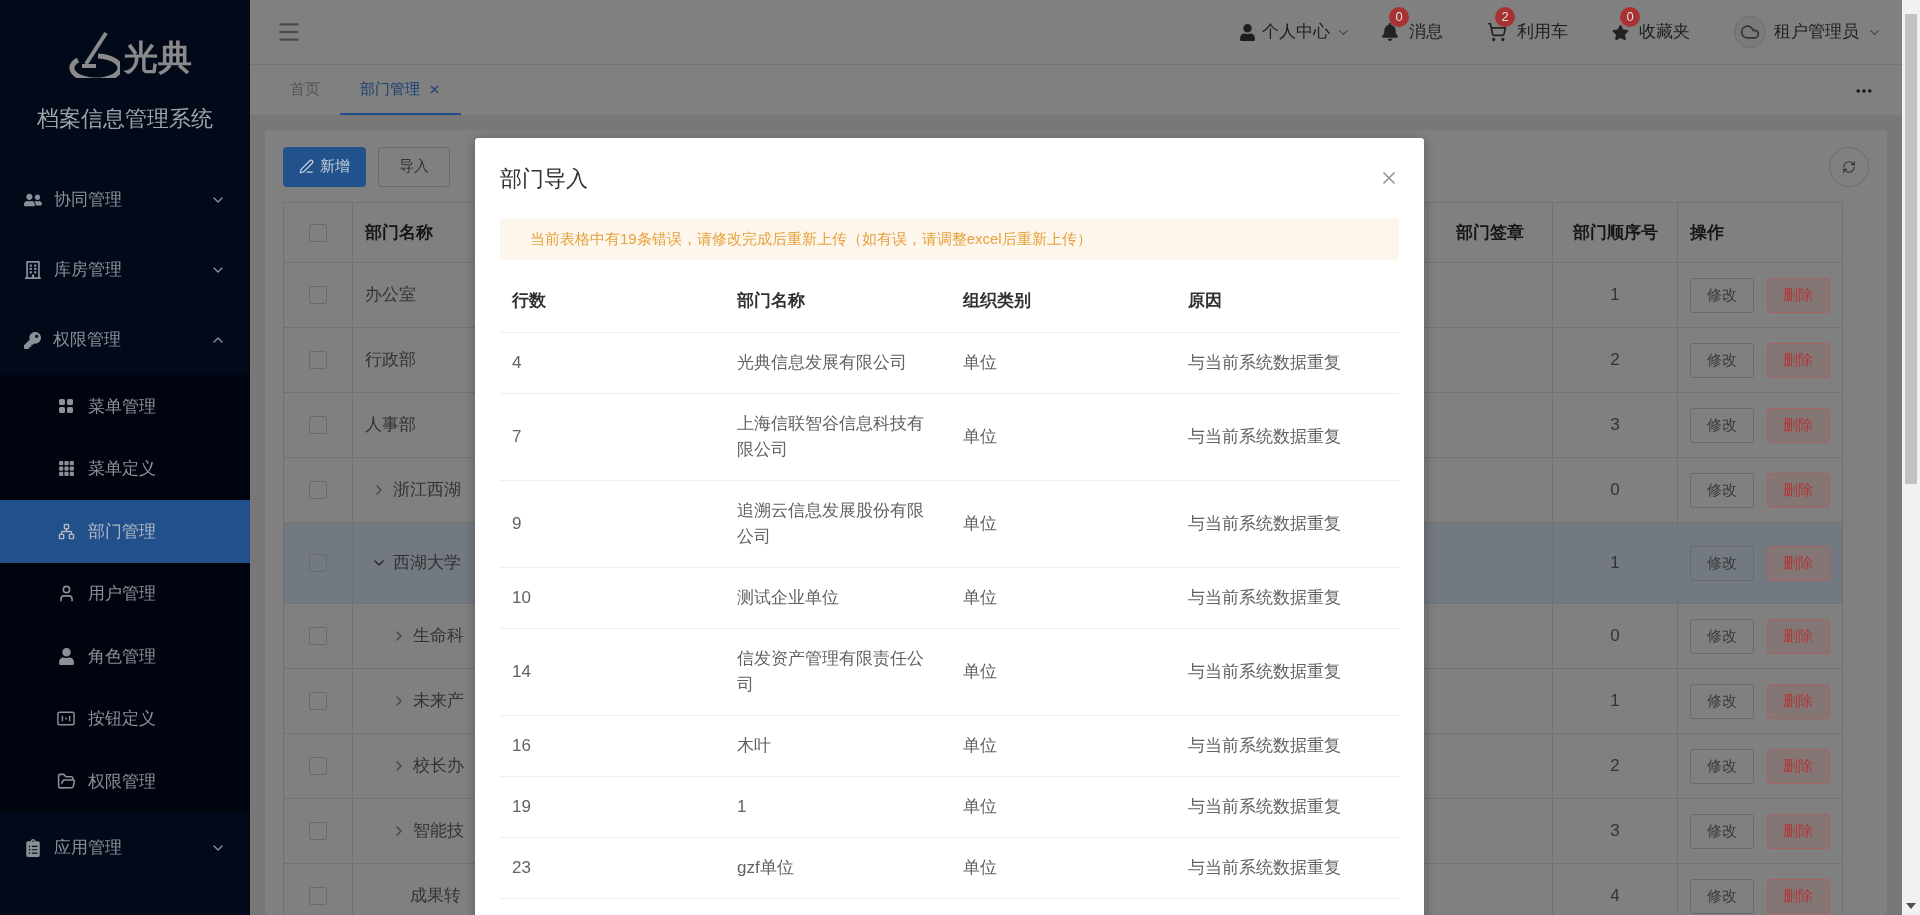 Image resolution: width=1920 pixels, height=915 pixels. I want to click on table-cell-text: 浙江西湖, so click(426, 490).